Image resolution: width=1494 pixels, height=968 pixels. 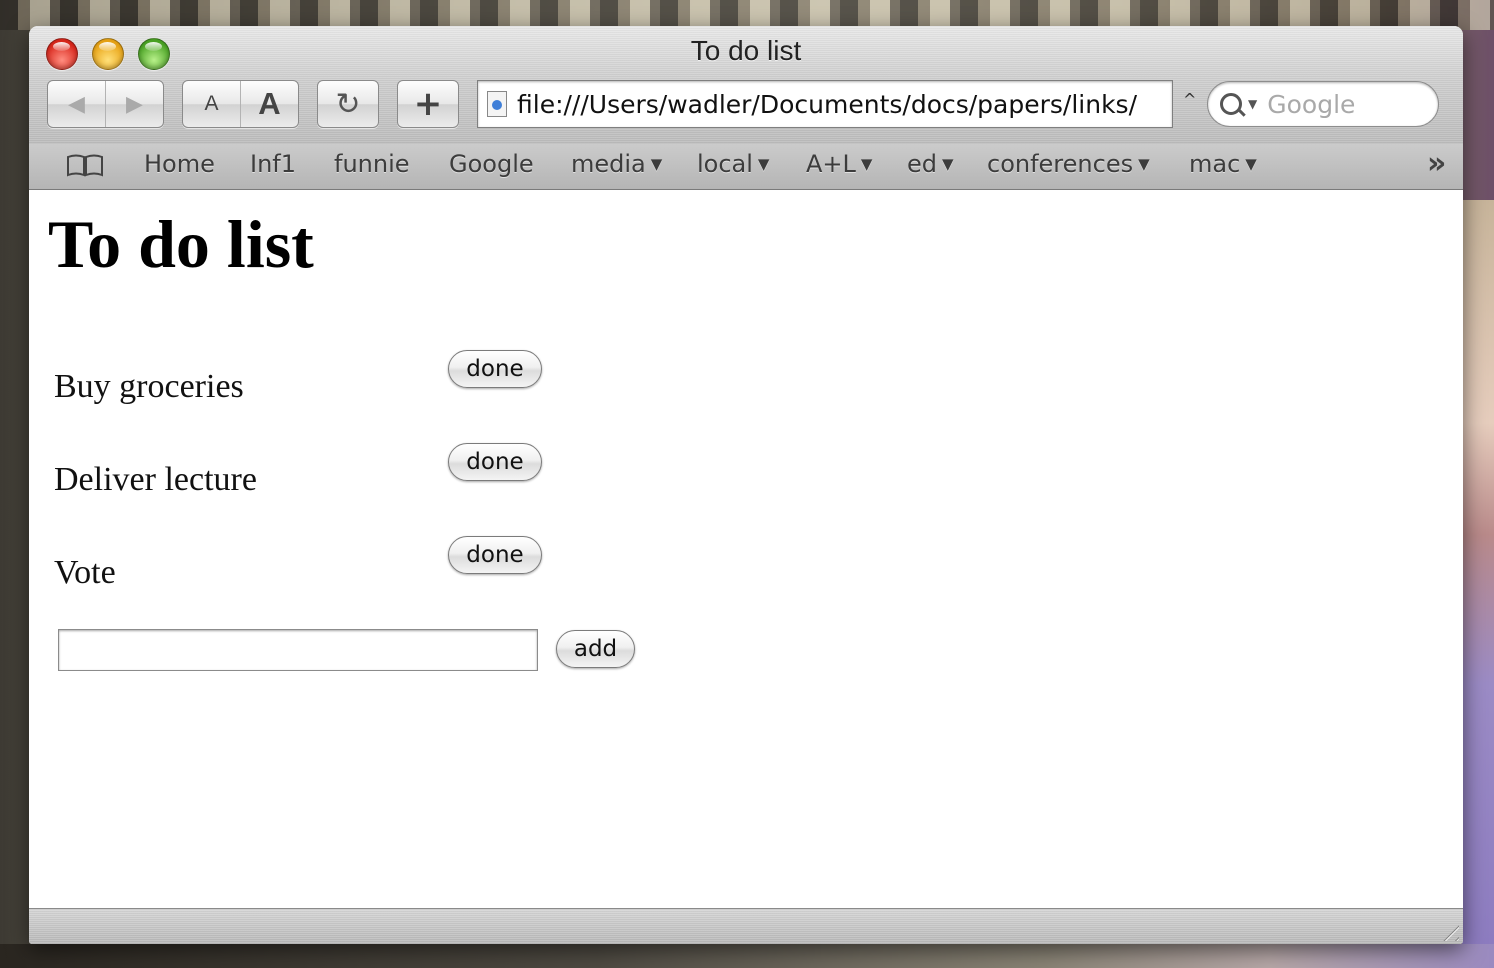 I want to click on done-button-buy-groceries: done, so click(x=495, y=369).